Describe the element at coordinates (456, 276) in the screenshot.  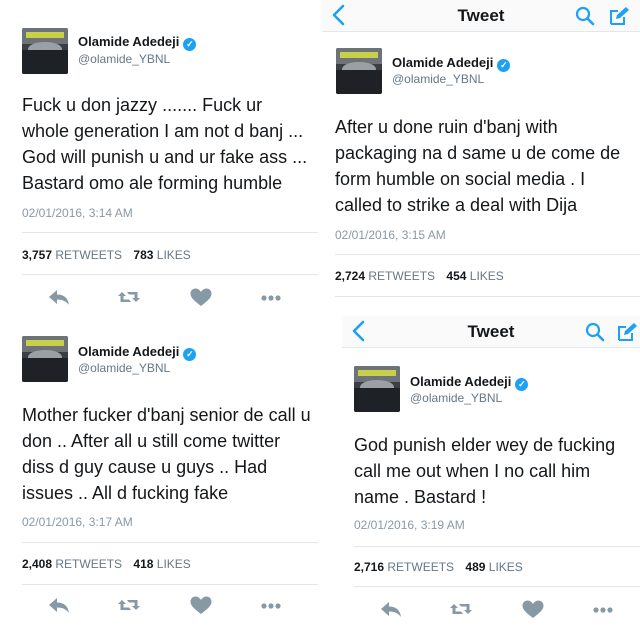
I see `like-count: 454` at that location.